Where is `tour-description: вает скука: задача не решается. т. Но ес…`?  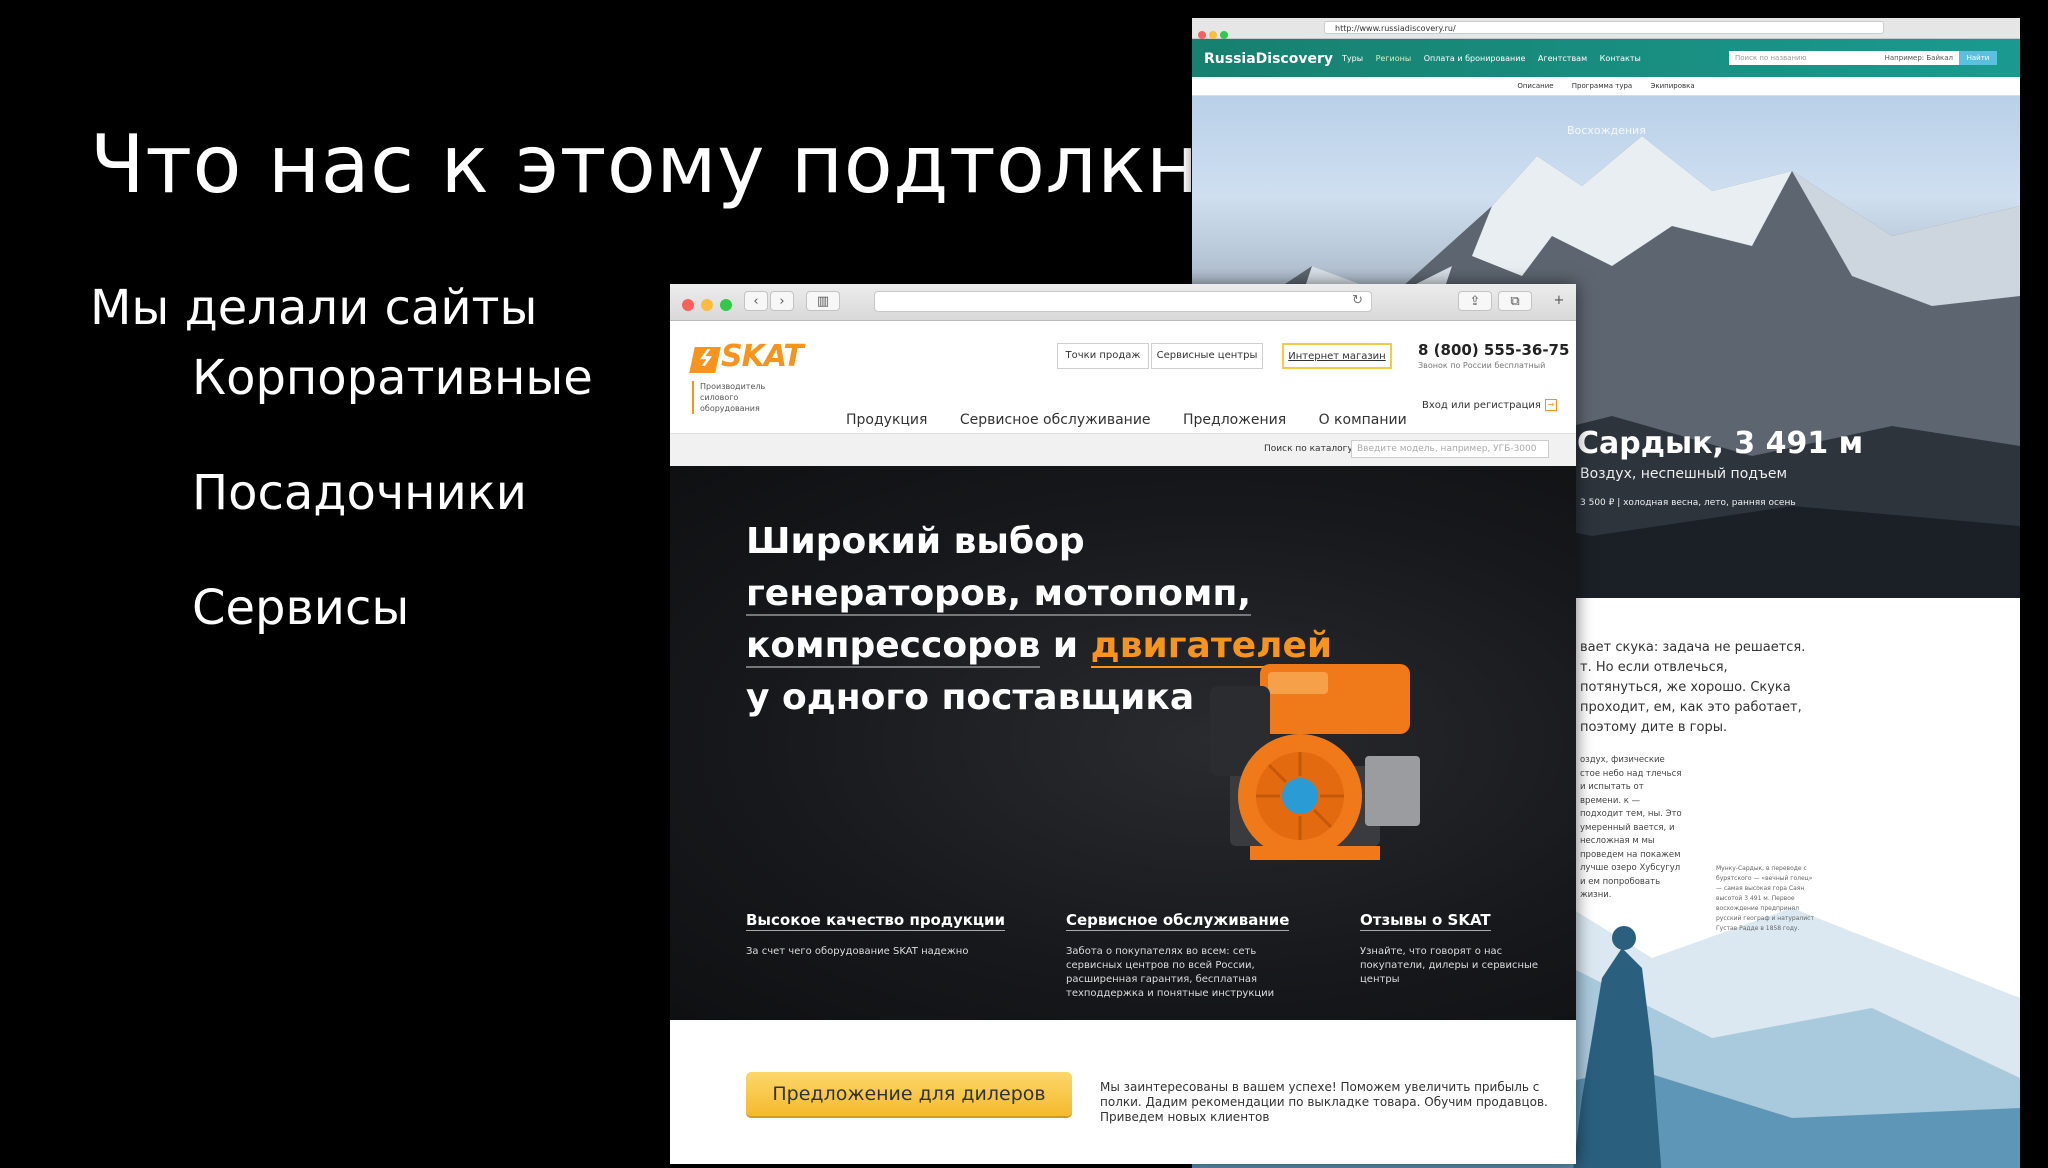
tour-description: вает скука: задача не решается. т. Но ес… is located at coordinates (1693, 687).